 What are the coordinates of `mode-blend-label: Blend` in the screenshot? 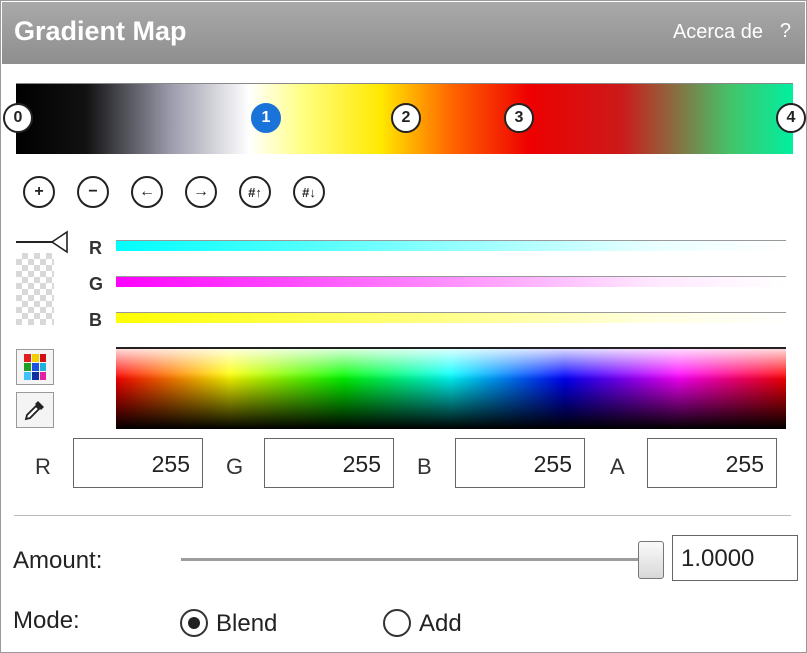 It's located at (246, 624).